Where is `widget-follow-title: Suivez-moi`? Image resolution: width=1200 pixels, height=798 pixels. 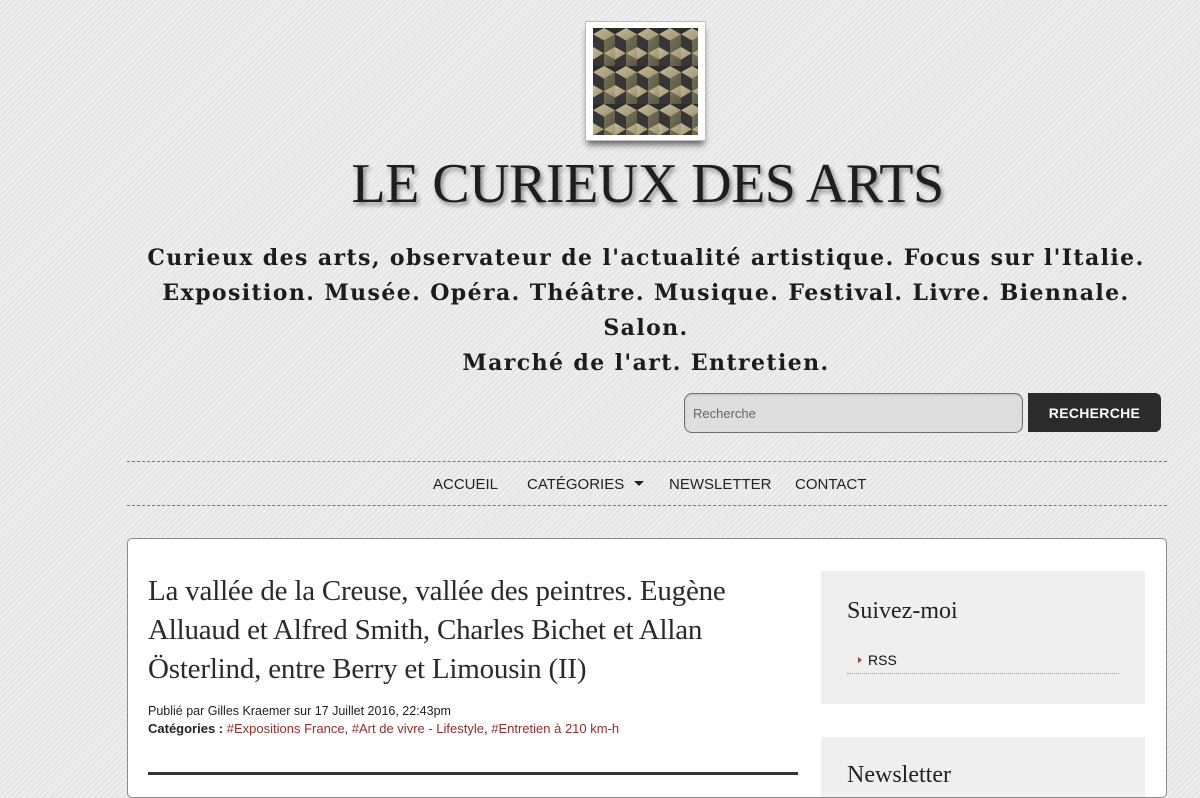 widget-follow-title: Suivez-moi is located at coordinates (902, 611).